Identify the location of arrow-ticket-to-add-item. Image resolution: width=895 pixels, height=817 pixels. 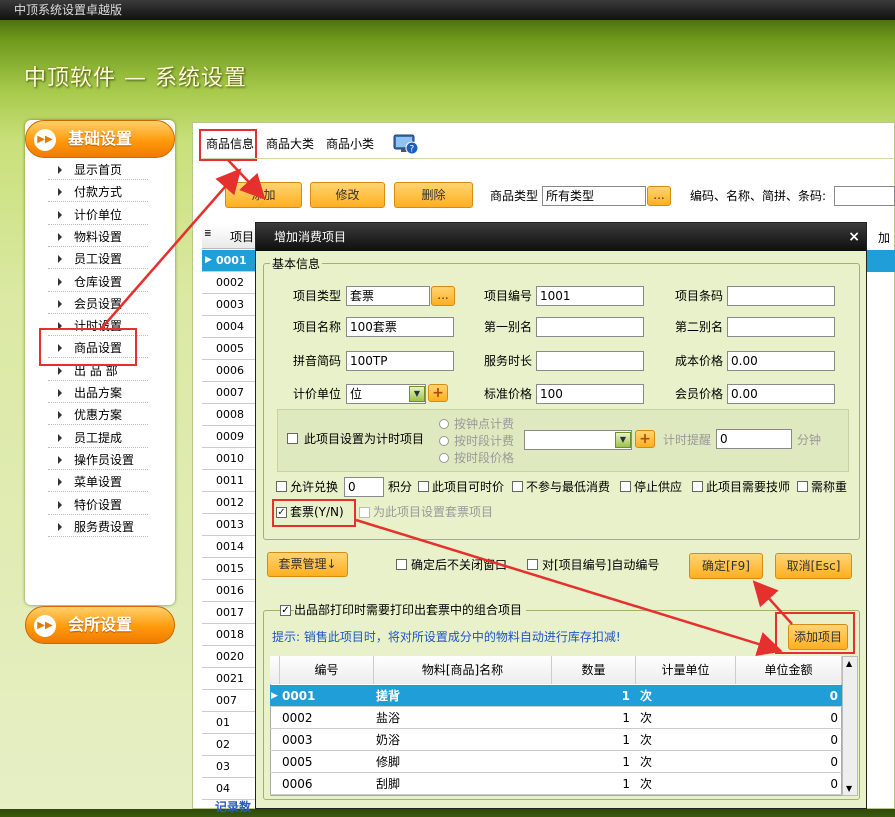
(569, 587).